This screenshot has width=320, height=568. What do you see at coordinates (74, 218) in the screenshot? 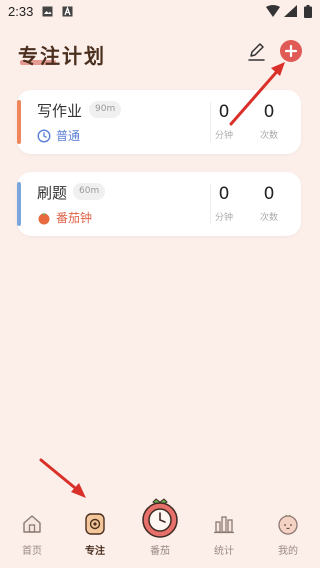
I see `plan-mode-label: 番茄钟` at bounding box center [74, 218].